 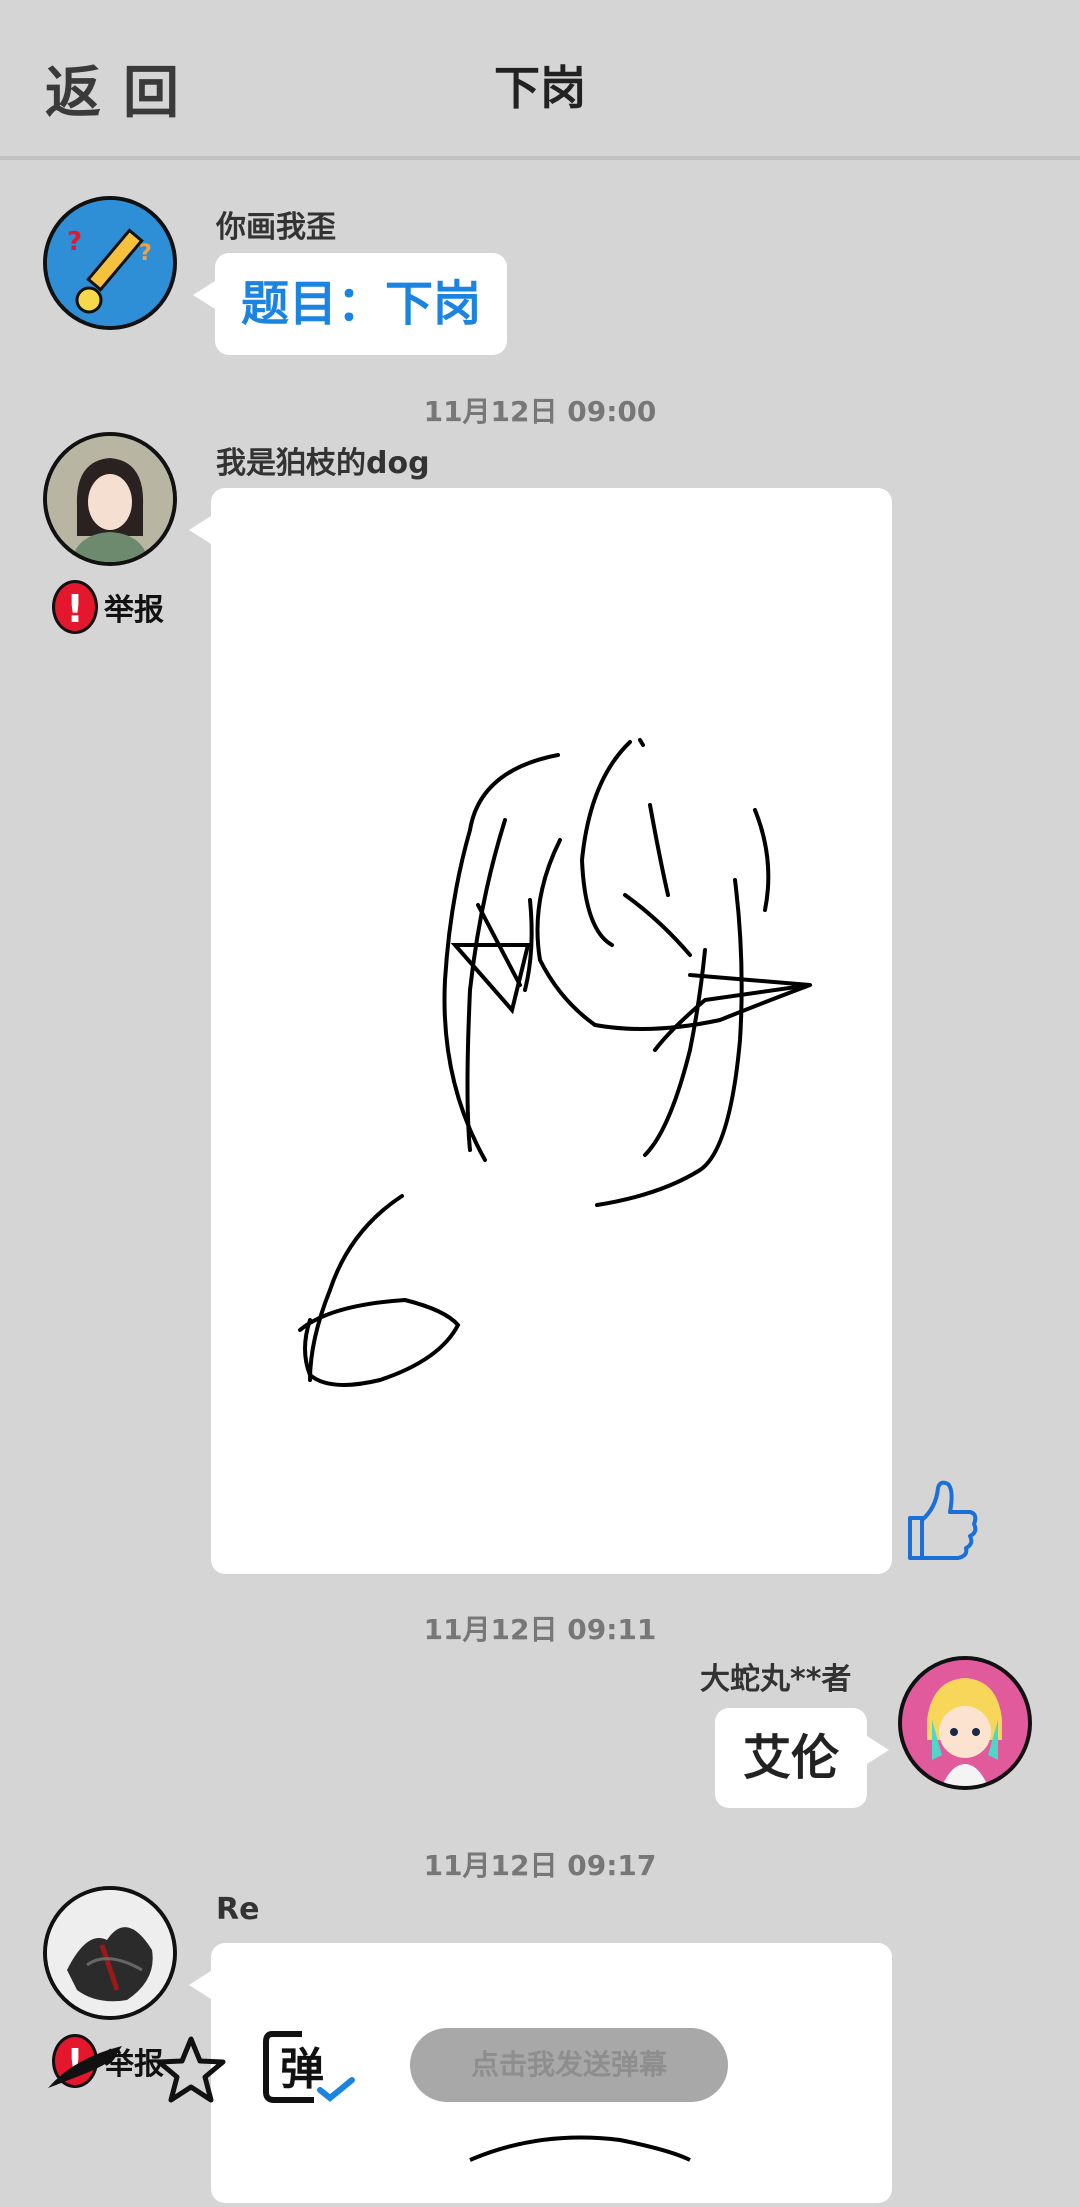 I want to click on answer-bubble: 艾伦, so click(x=802, y=1758).